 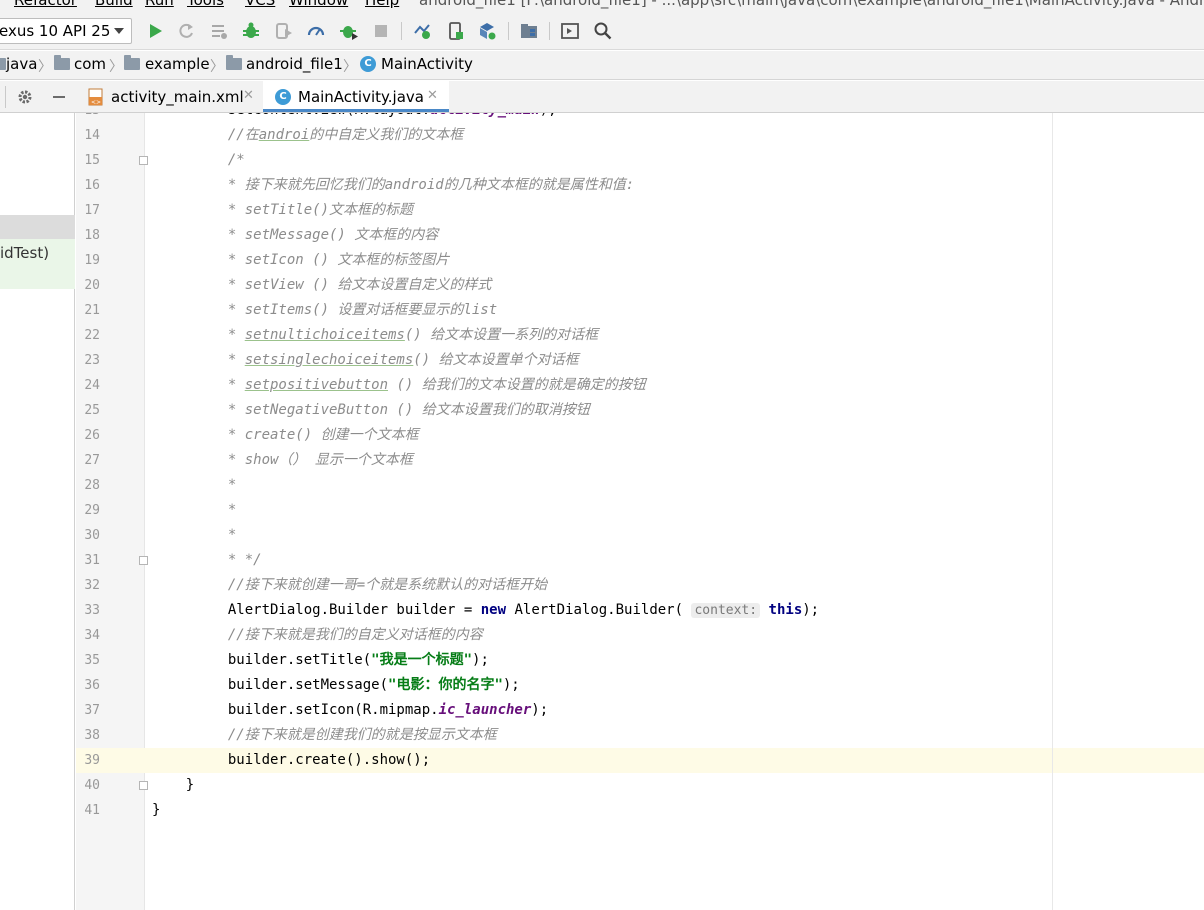 I want to click on line-number: 34, so click(x=92, y=635).